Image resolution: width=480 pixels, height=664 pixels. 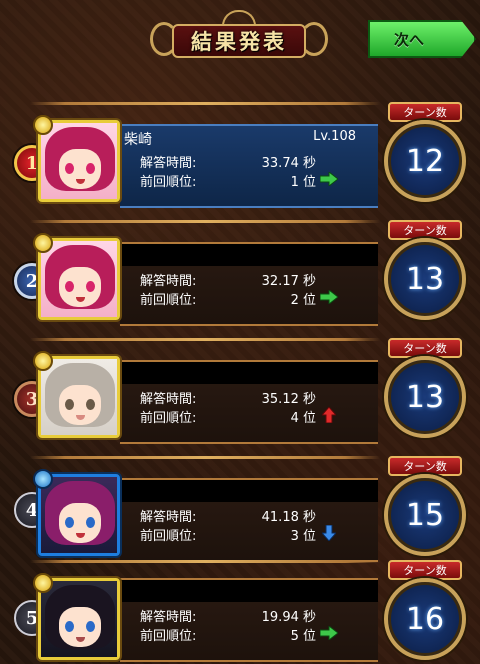 I want to click on rank-number: 4, so click(x=32, y=510).